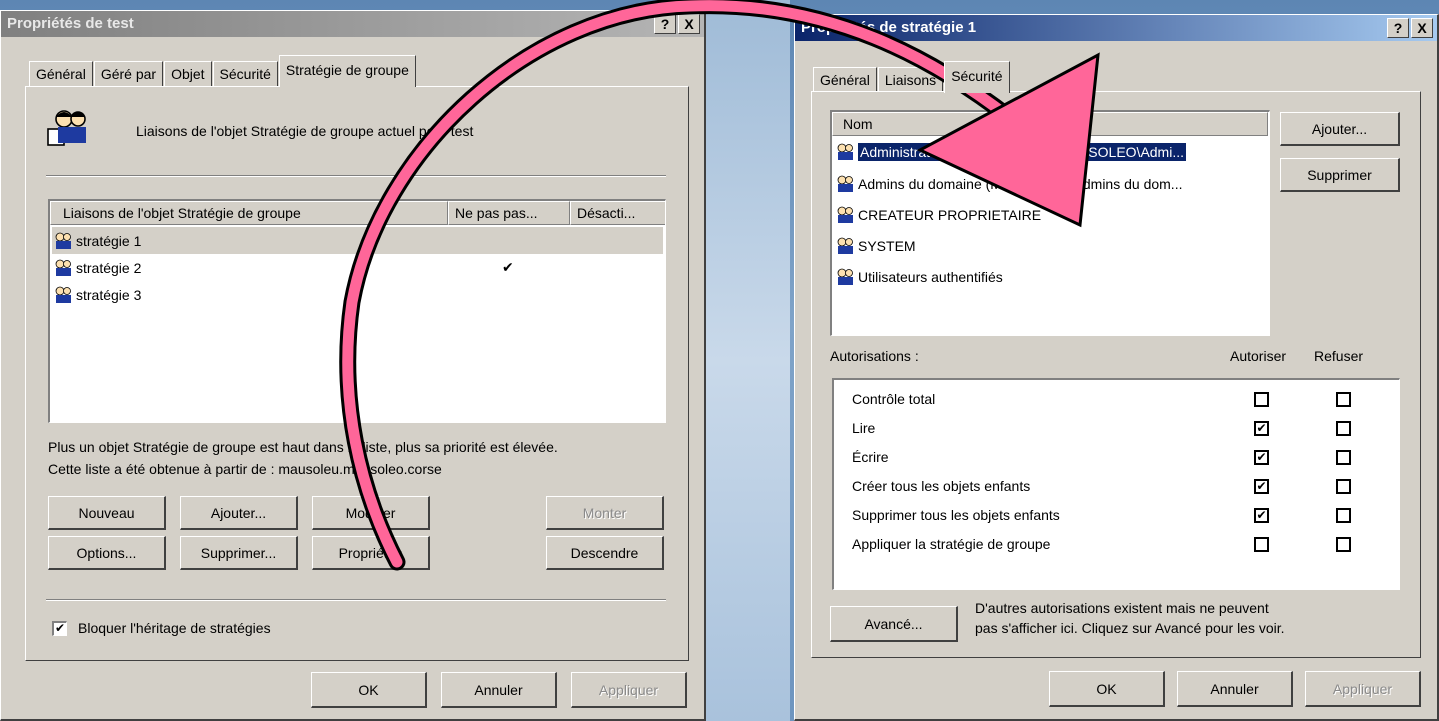 The height and width of the screenshot is (721, 1439). I want to click on descendre-button: Descendre, so click(605, 553).